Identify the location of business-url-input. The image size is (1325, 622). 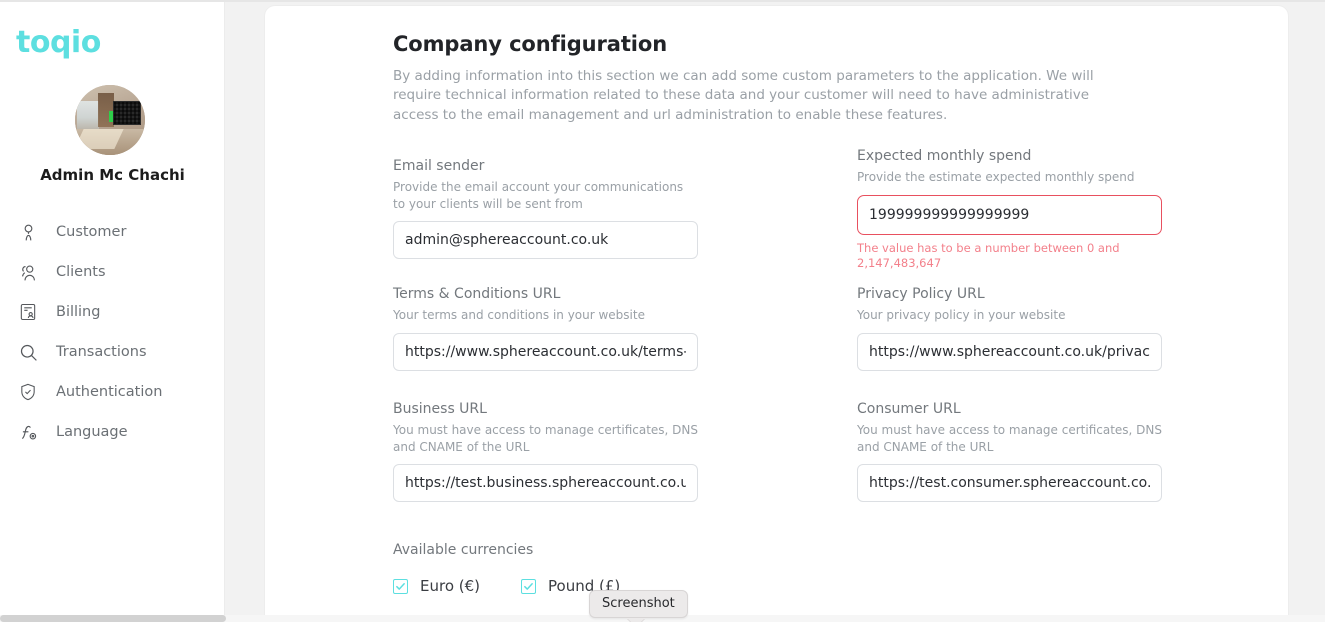
(545, 483).